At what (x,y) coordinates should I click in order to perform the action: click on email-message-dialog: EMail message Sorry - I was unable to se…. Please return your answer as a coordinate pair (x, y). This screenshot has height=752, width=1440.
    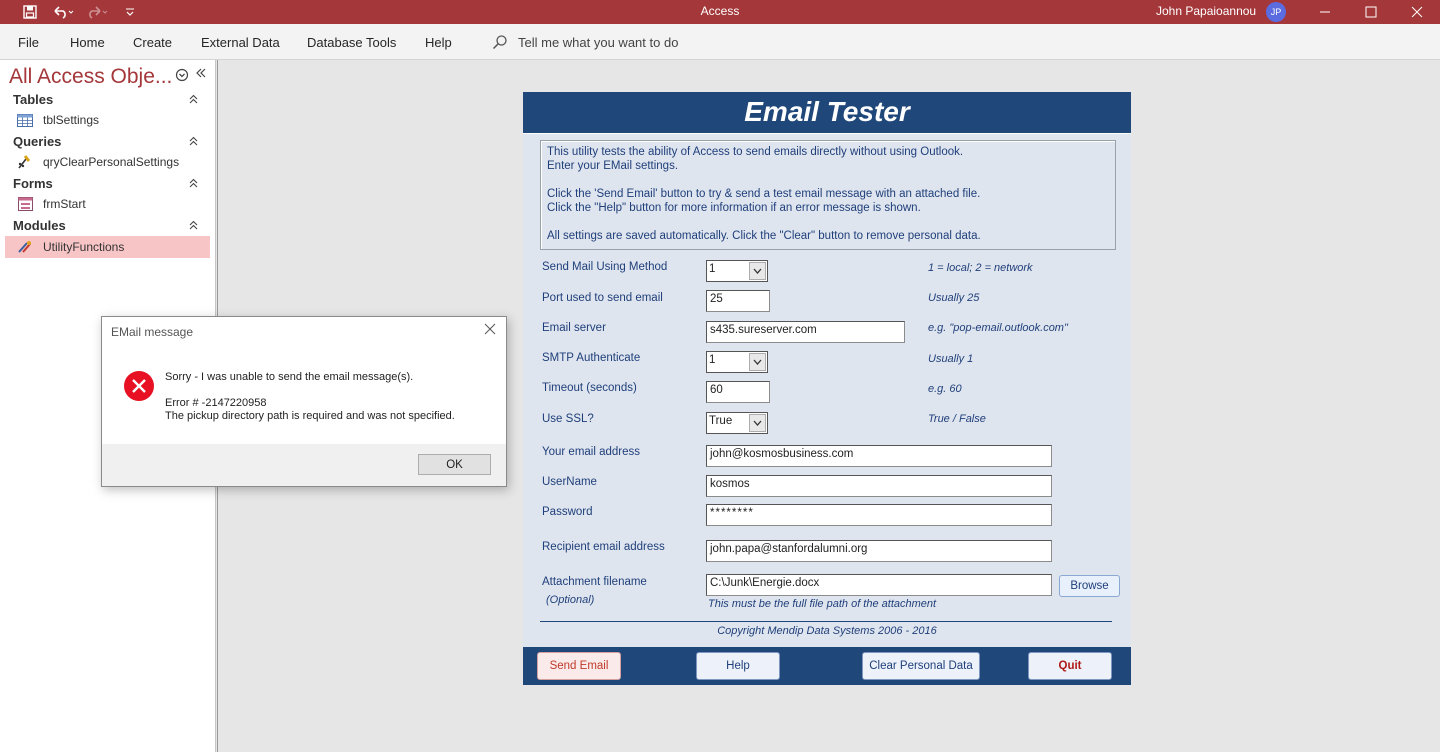
    Looking at the image, I should click on (304, 401).